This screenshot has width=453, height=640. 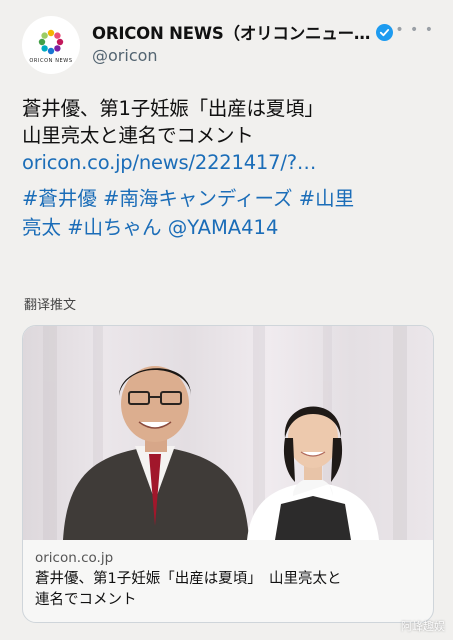 What do you see at coordinates (385, 32) in the screenshot?
I see `verified-badge-icon` at bounding box center [385, 32].